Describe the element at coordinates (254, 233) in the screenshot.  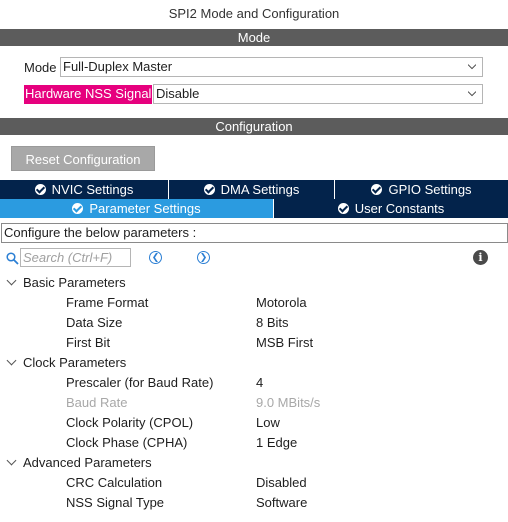
I see `configure-instruction: Configure the below parameters :` at that location.